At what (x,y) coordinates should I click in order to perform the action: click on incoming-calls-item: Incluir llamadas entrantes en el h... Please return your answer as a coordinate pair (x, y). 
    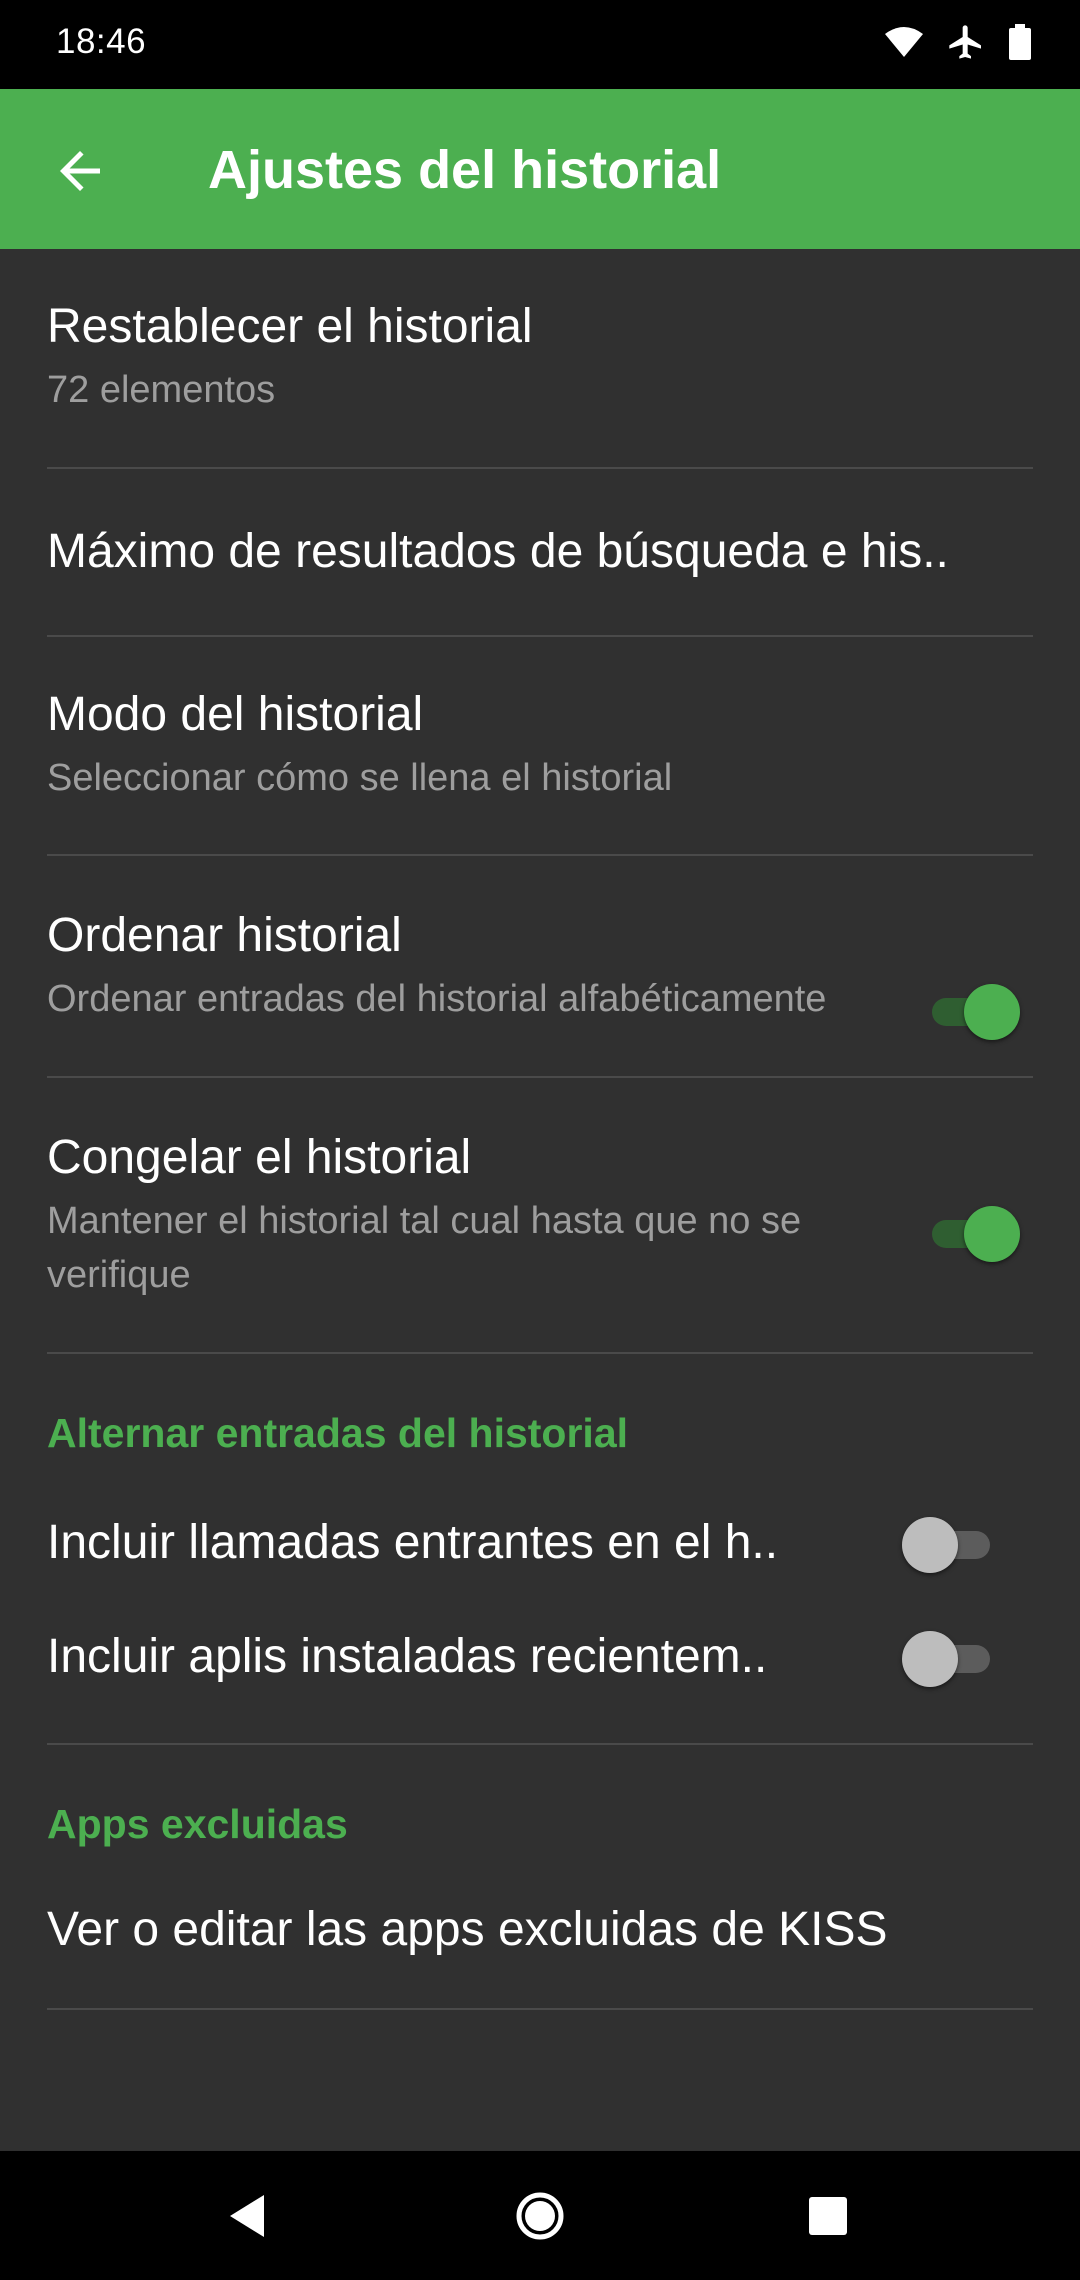
    Looking at the image, I should click on (540, 1543).